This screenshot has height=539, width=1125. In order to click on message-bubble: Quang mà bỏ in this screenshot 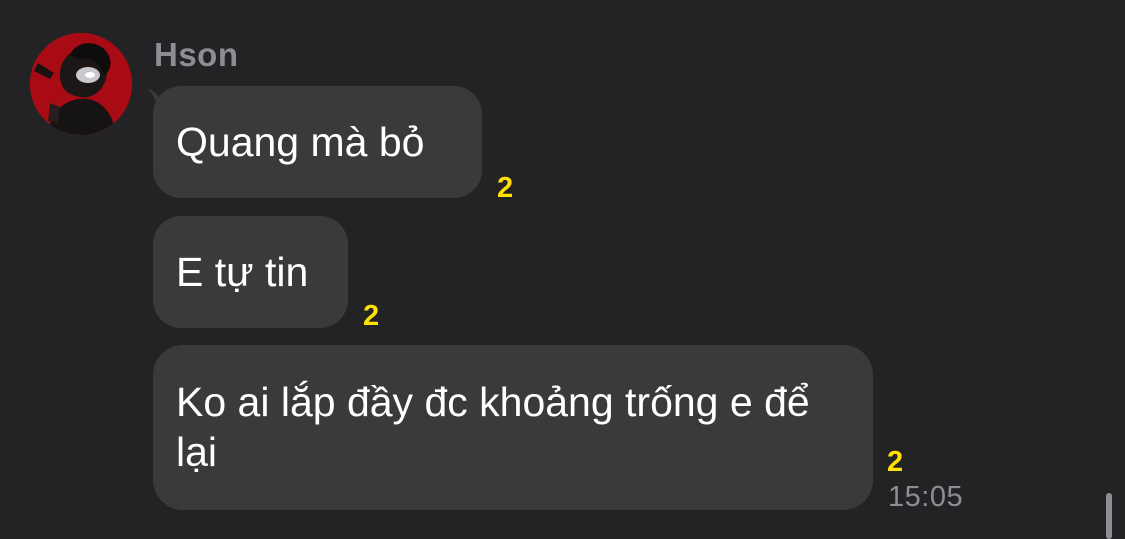, I will do `click(317, 142)`.